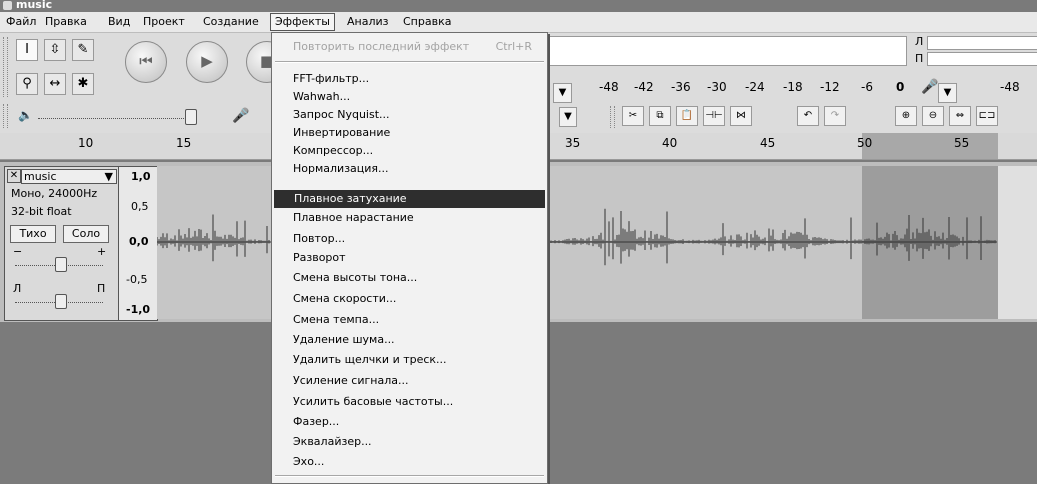 The image size is (1037, 484). I want to click on app-icon, so click(7, 5).